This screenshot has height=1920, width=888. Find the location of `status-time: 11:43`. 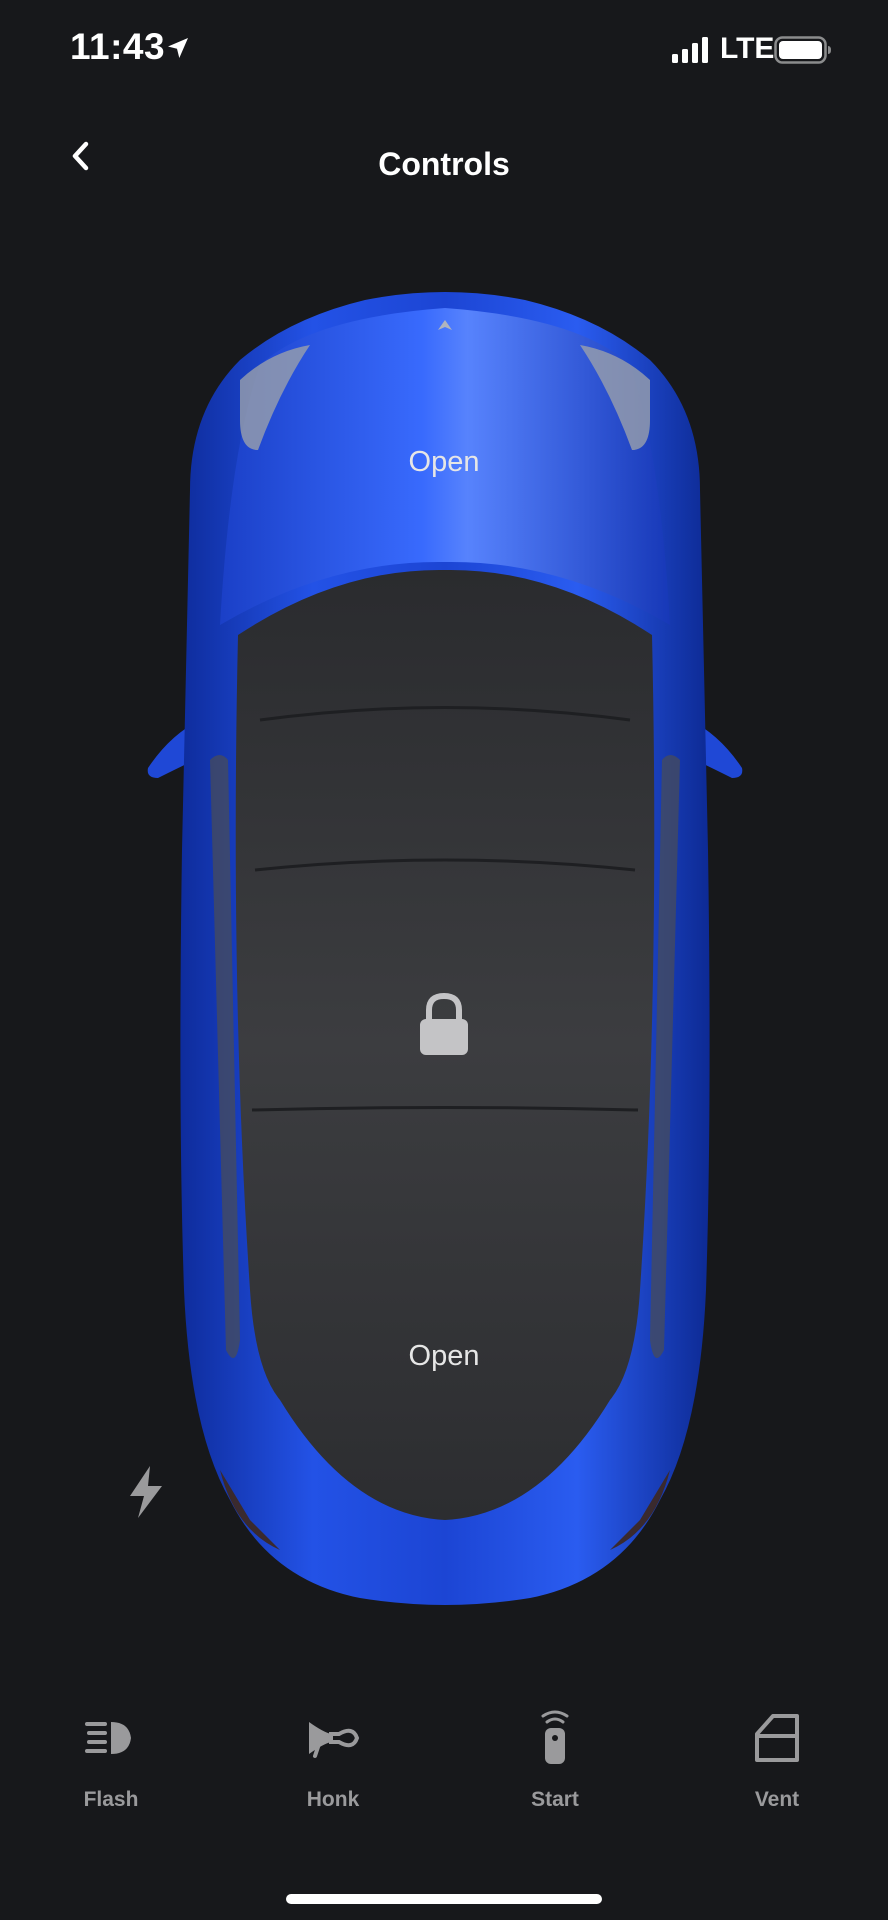

status-time: 11:43 is located at coordinates (118, 46).